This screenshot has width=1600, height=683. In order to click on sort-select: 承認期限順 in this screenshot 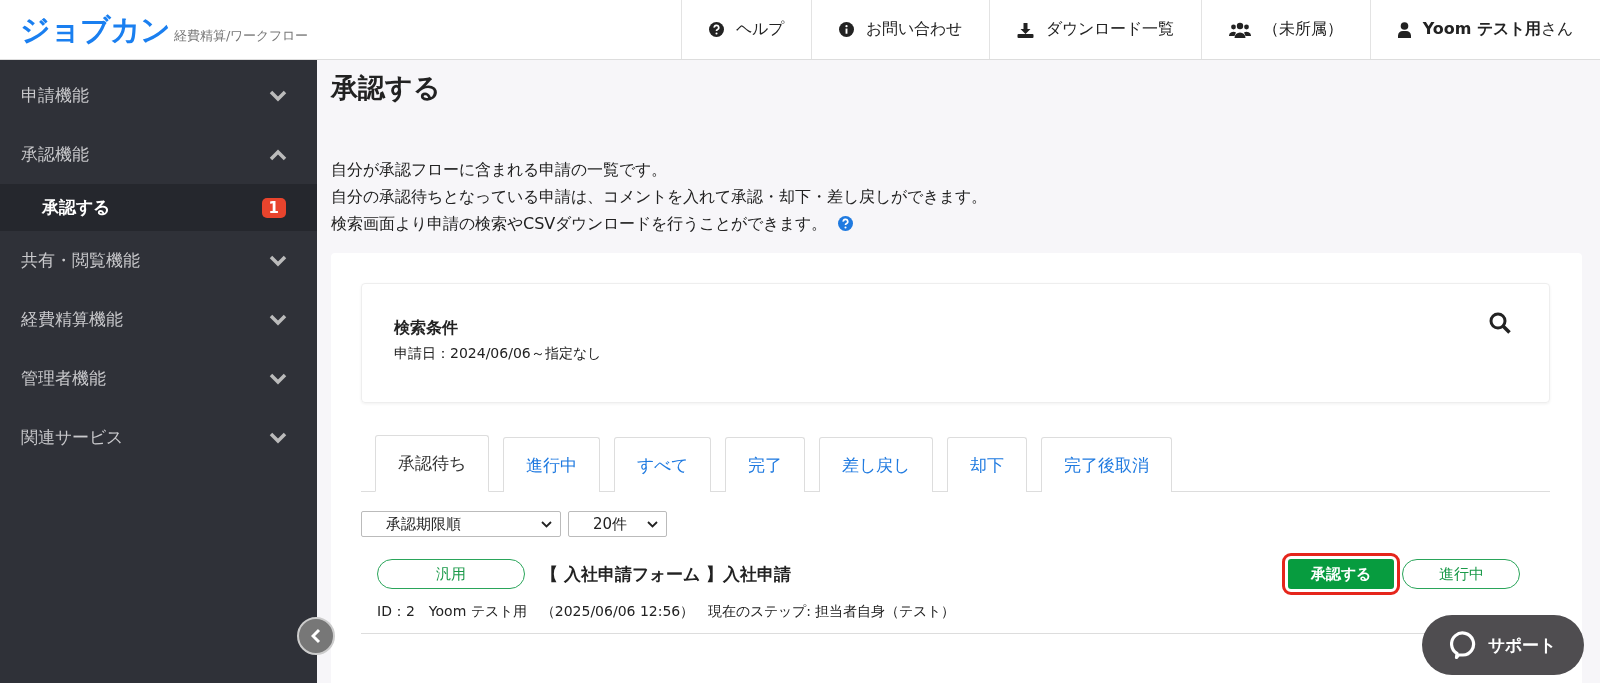, I will do `click(461, 524)`.